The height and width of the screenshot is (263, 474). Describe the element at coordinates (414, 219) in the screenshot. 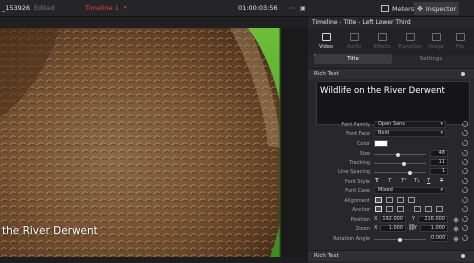

I see `position-y-label: Y` at that location.